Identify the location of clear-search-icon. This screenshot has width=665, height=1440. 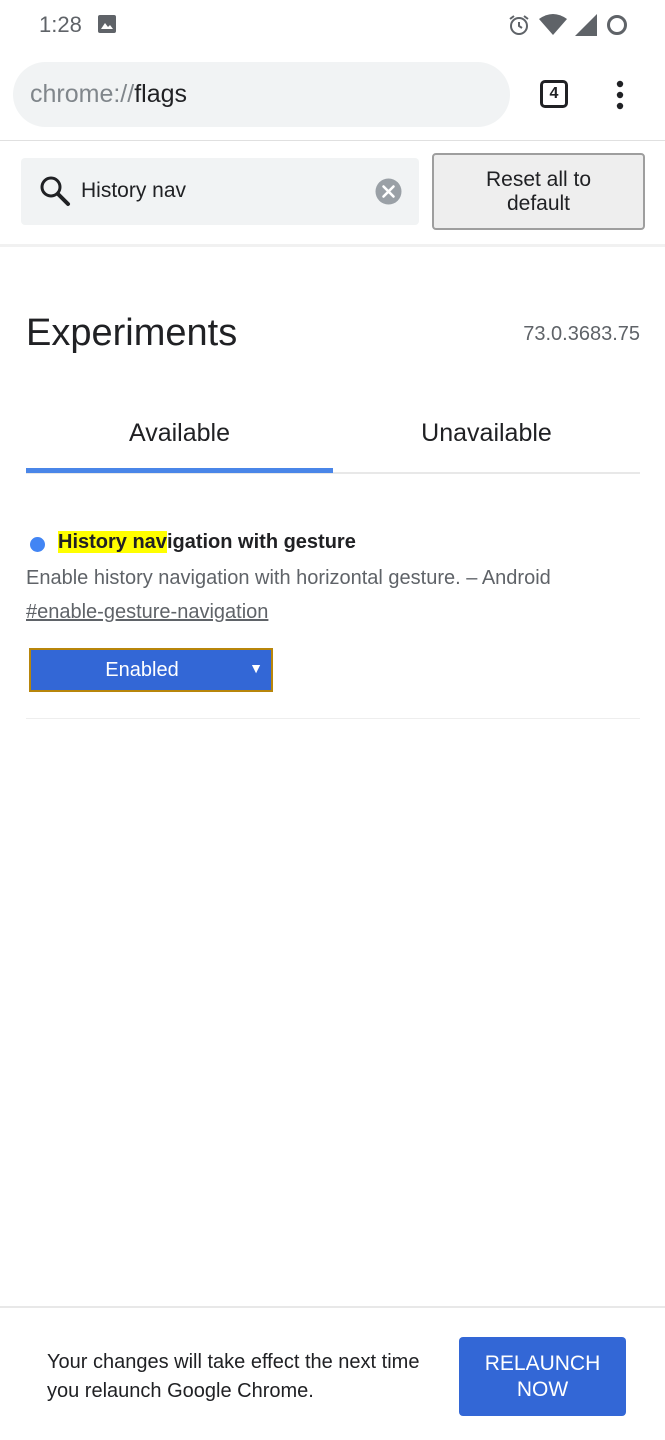
(388, 191).